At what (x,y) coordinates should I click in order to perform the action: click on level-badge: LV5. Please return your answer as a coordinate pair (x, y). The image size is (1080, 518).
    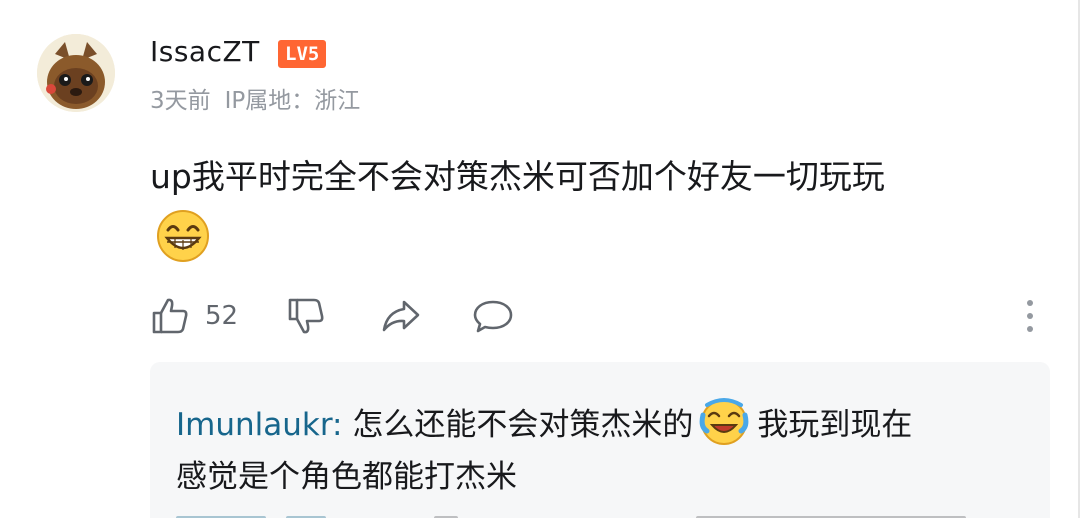
    Looking at the image, I should click on (302, 54).